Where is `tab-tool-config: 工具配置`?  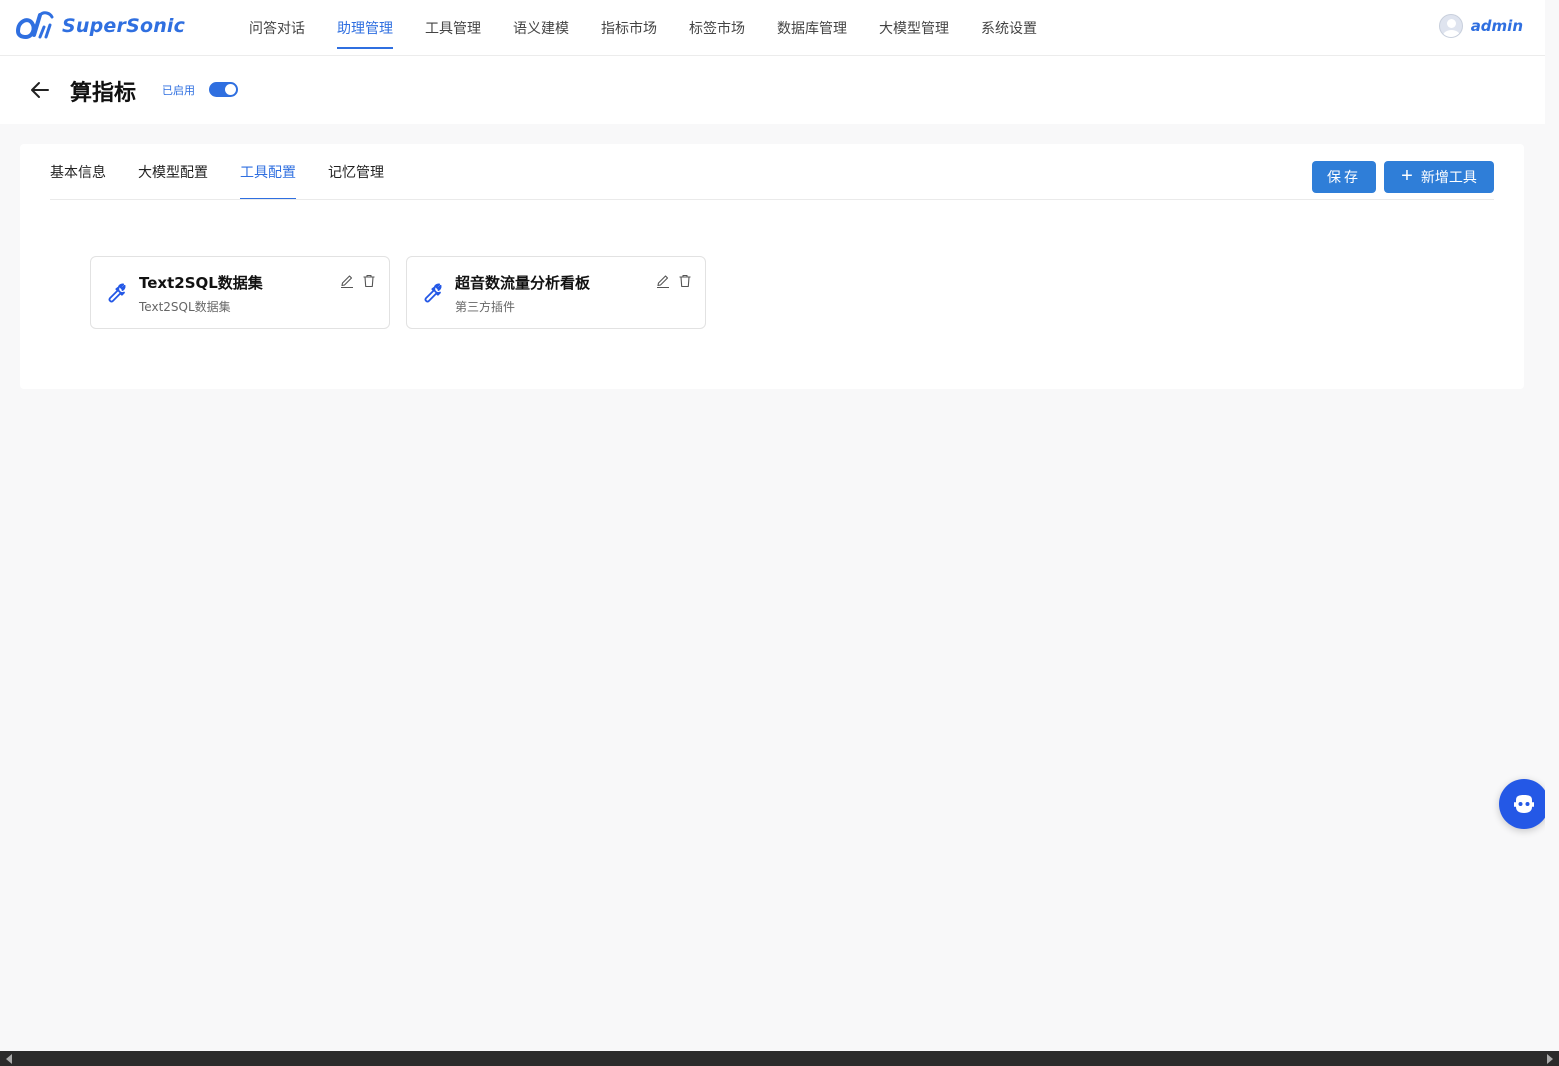 tab-tool-config: 工具配置 is located at coordinates (268, 172).